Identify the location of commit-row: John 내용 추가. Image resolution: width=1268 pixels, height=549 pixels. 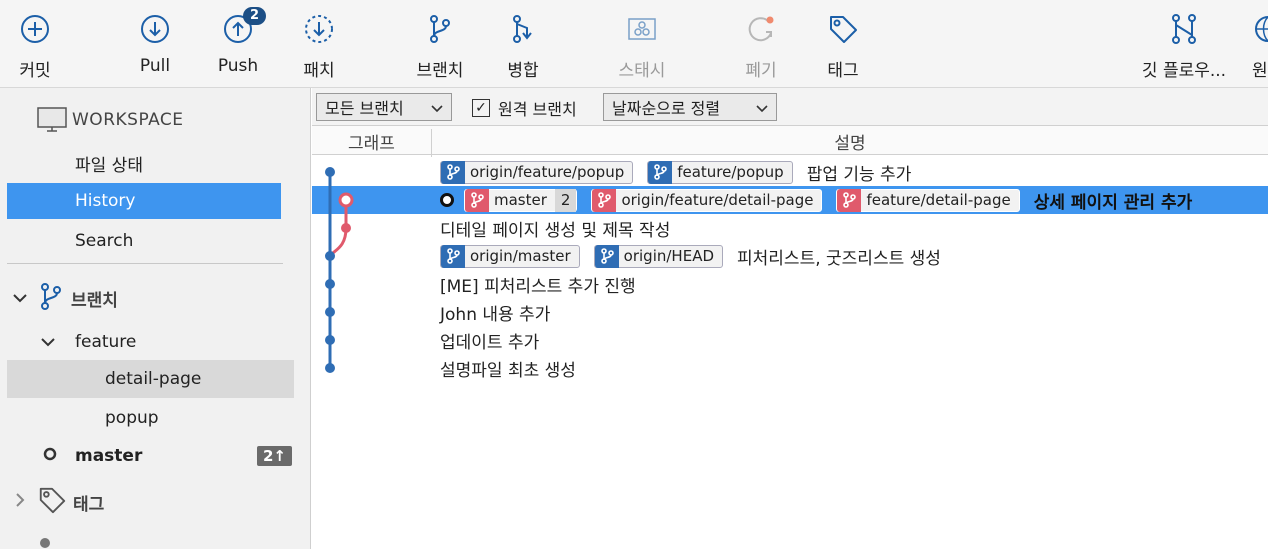
(790, 312).